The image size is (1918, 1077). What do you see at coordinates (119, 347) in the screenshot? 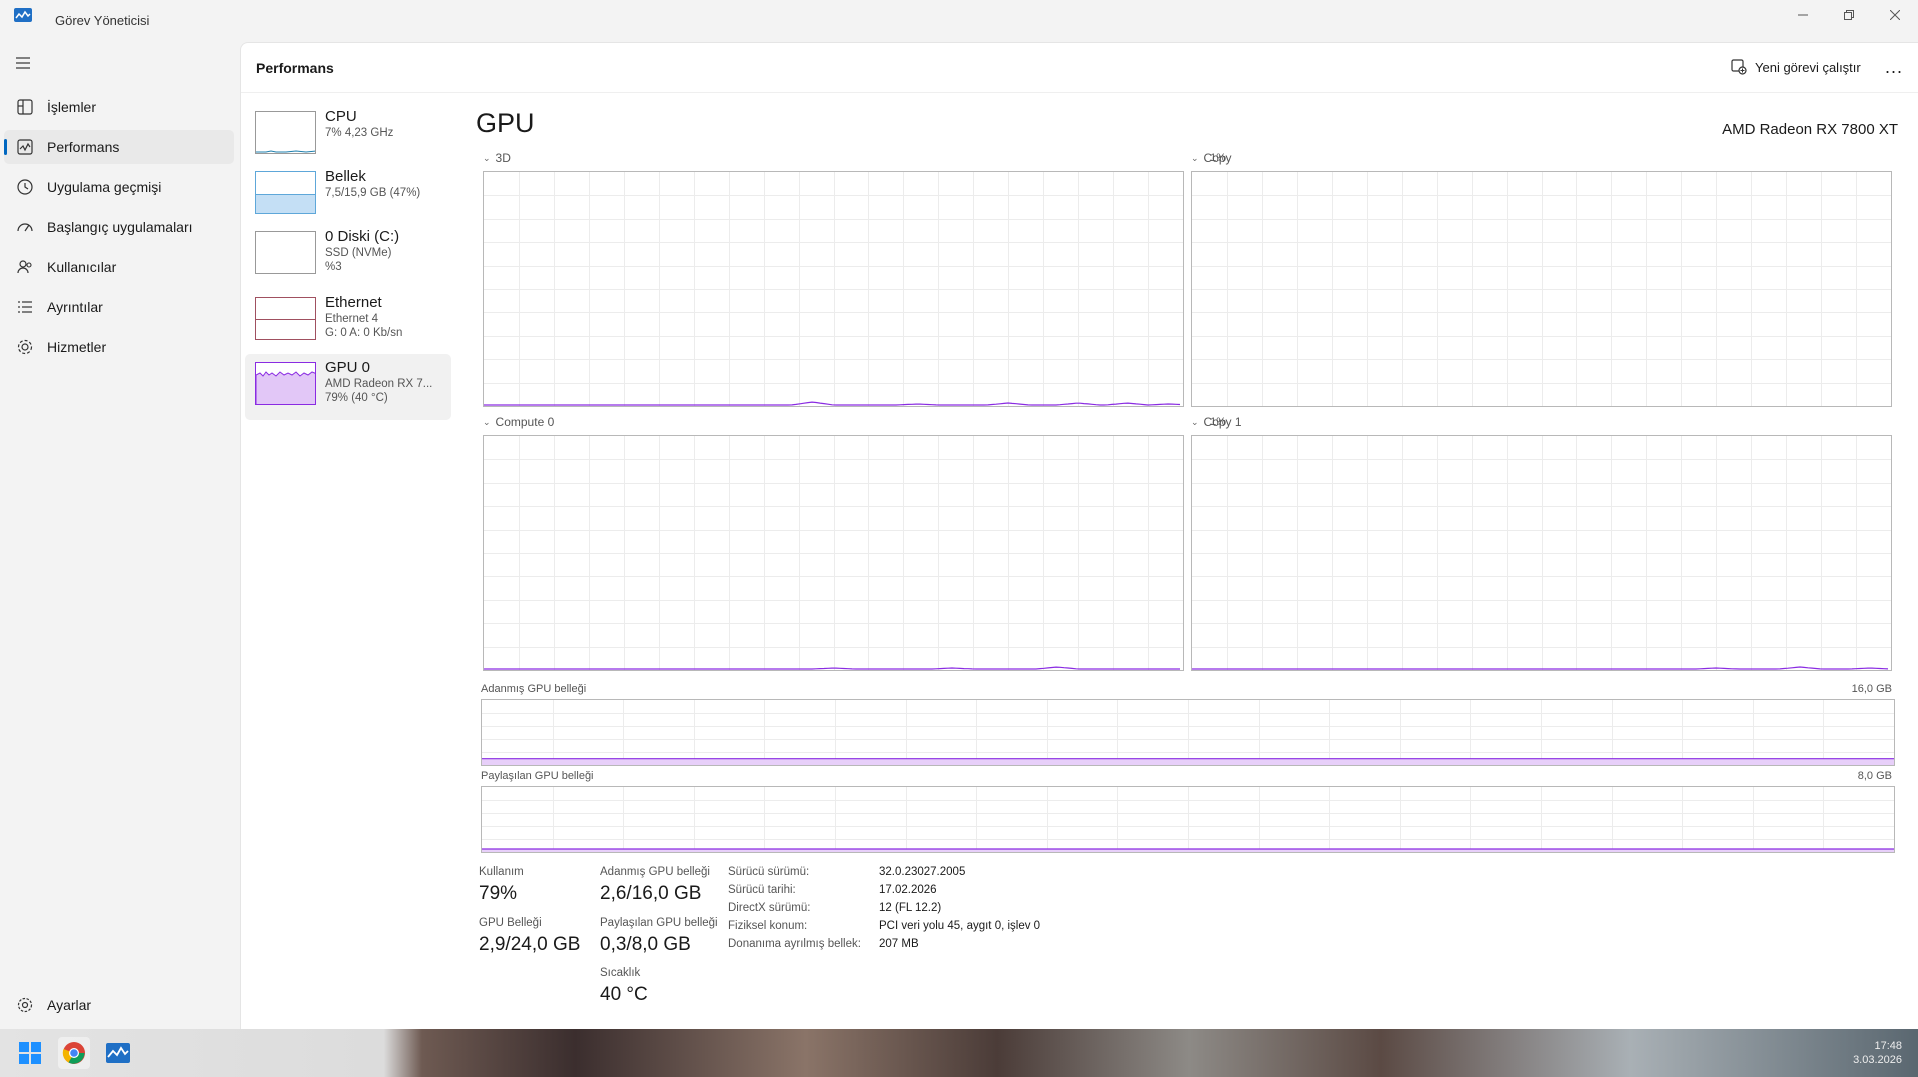
I see `nav-item-services: Hizmetler` at bounding box center [119, 347].